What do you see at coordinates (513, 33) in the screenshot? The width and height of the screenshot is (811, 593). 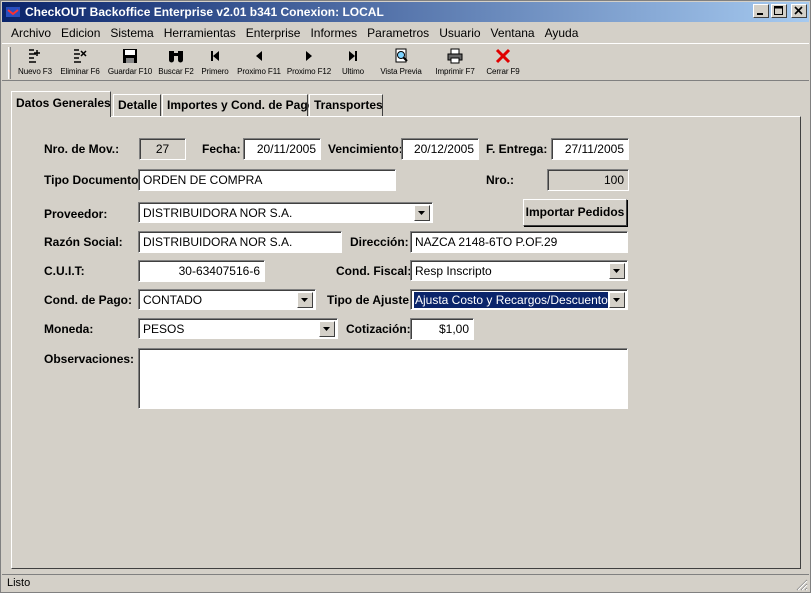 I see `menu-ventana: Ventana` at bounding box center [513, 33].